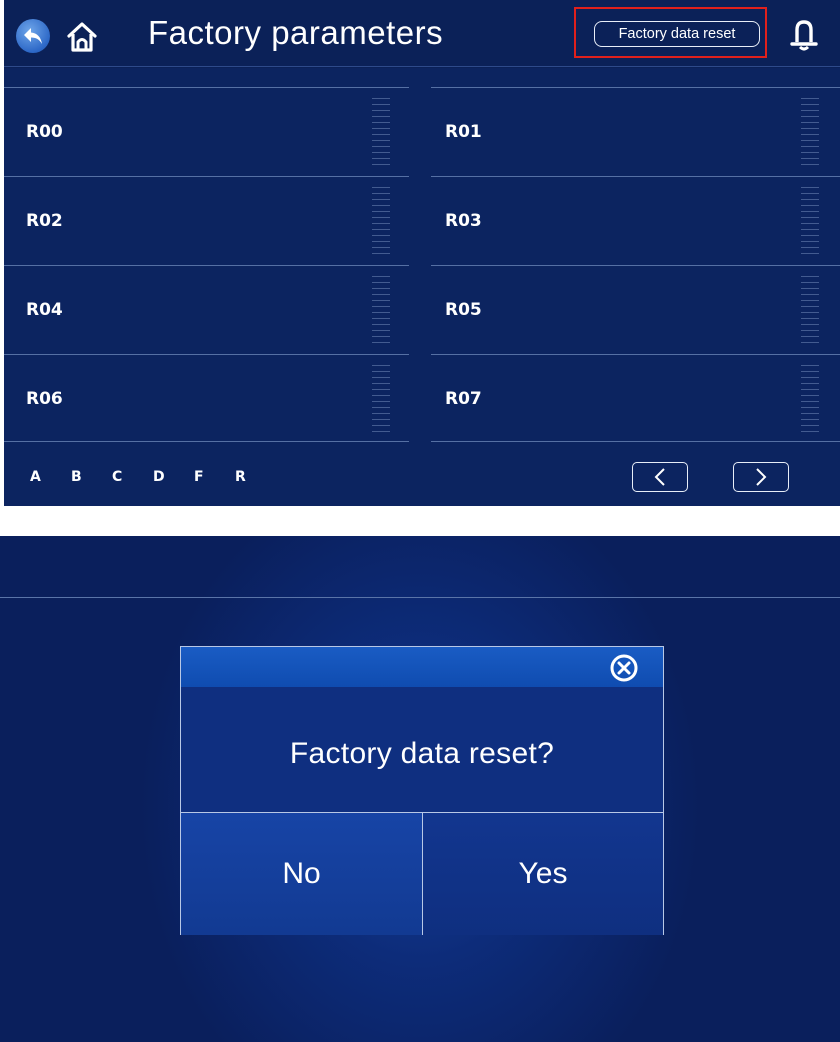 This screenshot has height=1042, width=840. What do you see at coordinates (44, 399) in the screenshot?
I see `parameter-label: R06` at bounding box center [44, 399].